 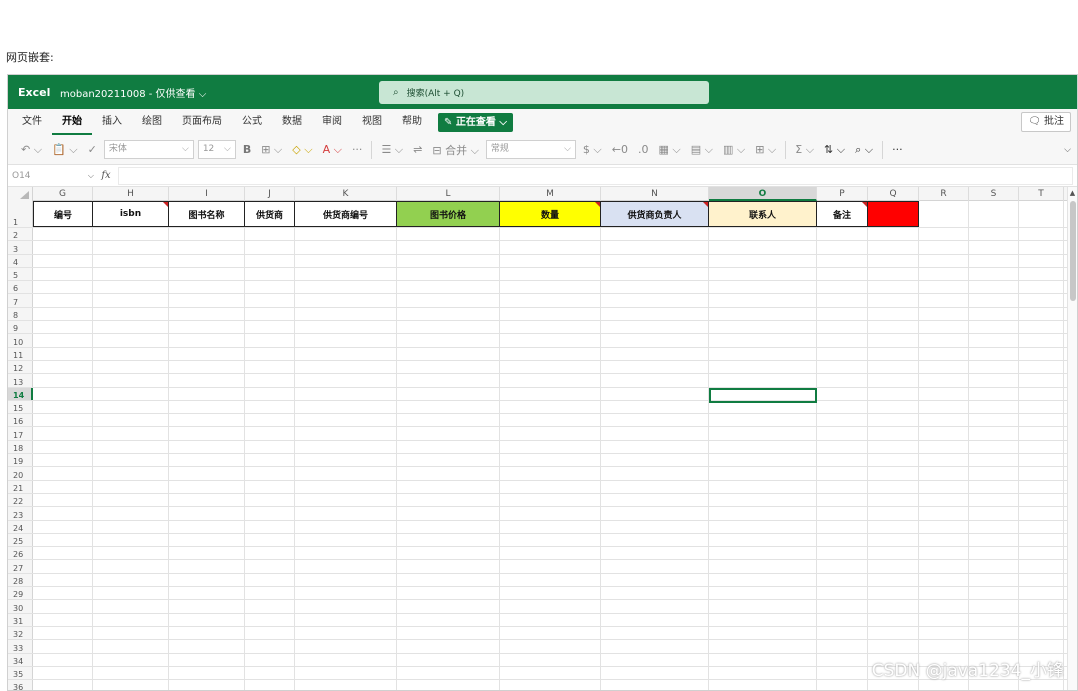 I want to click on row-header: 10, so click(x=20, y=340).